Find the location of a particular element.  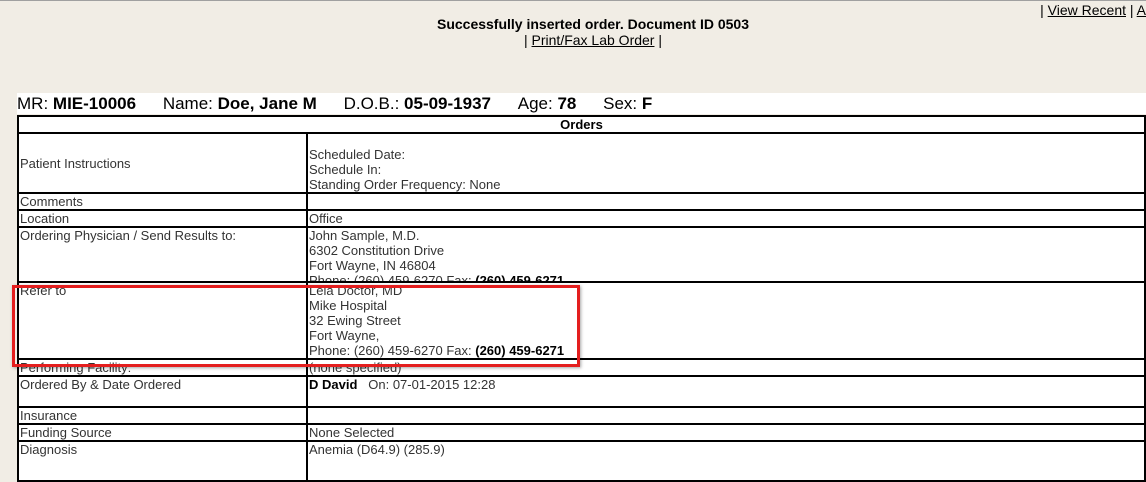

ordering-physician-address2: Fort Wayne, IN 46804 is located at coordinates (372, 265).